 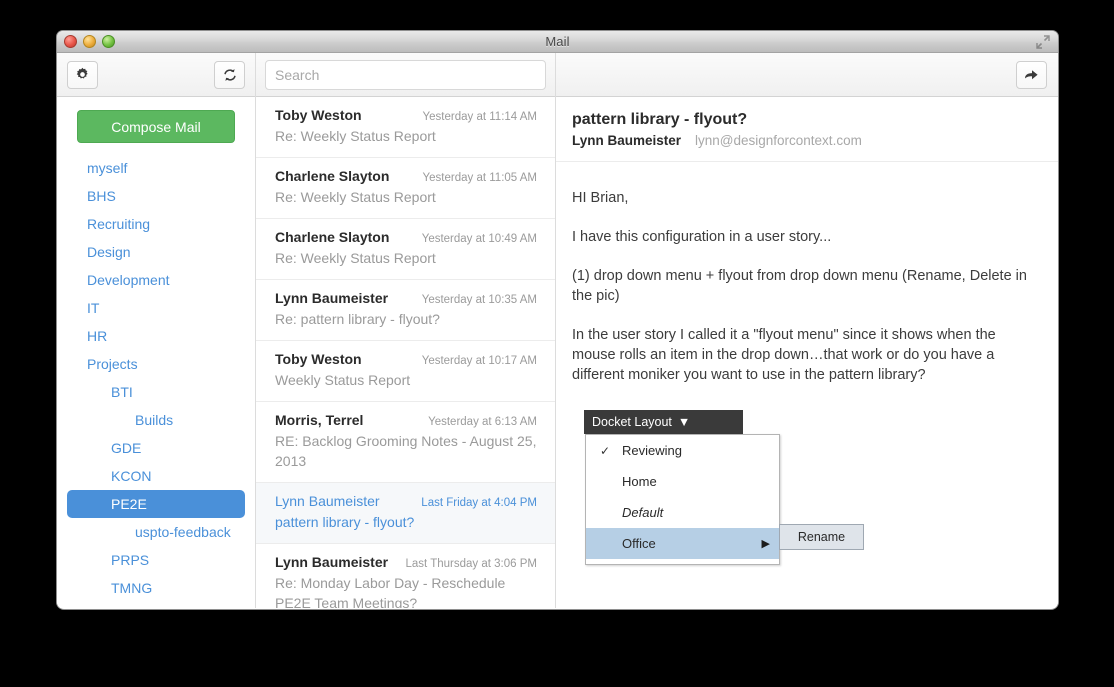 I want to click on sidebar-item-label: myself, so click(x=107, y=168).